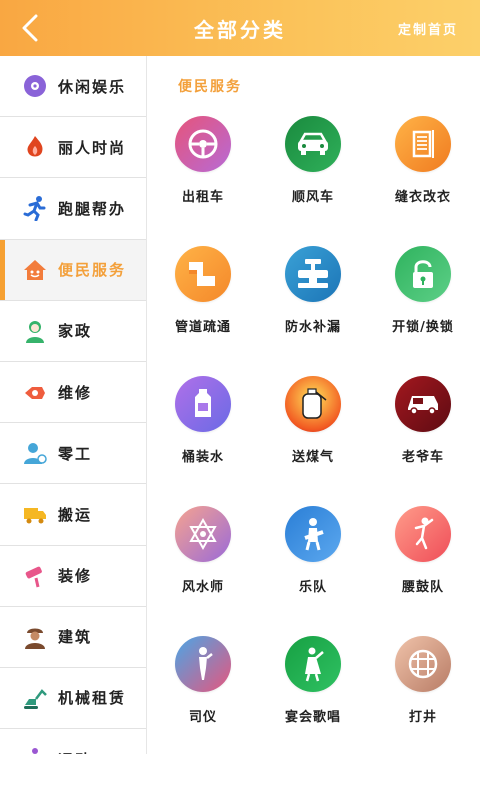  I want to click on service-banquet-singing: 宴会歌唱, so click(313, 701).